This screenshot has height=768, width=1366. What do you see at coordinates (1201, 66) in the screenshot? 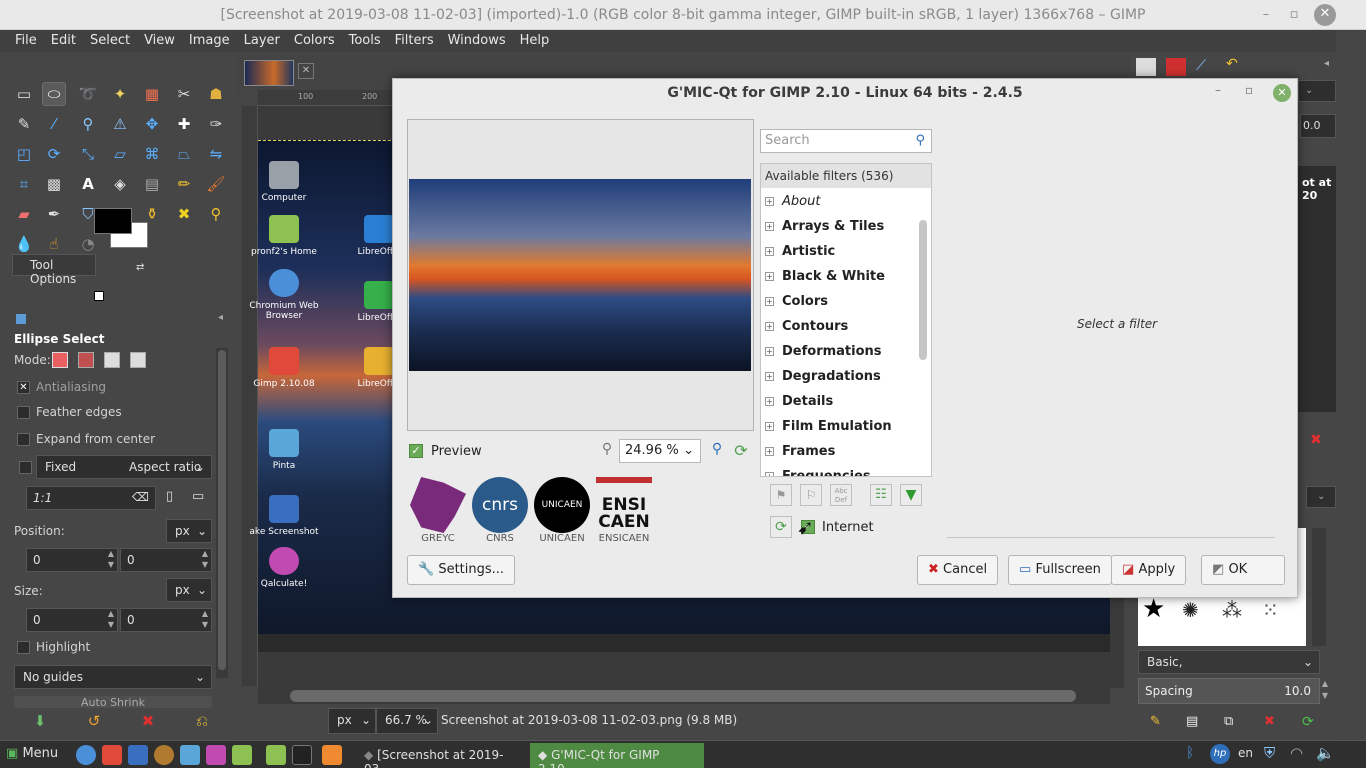
I see `paths-tab-icon: ⟋` at bounding box center [1201, 66].